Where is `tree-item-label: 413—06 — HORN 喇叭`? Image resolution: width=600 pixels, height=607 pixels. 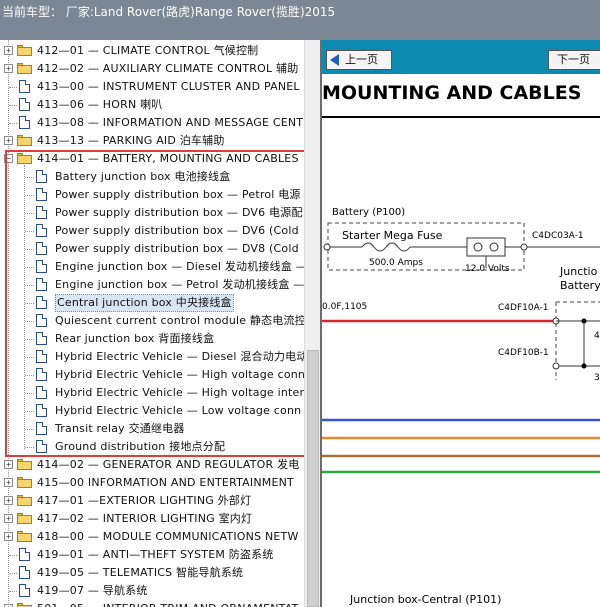
tree-item-label: 413—06 — HORN 喇叭 is located at coordinates (100, 104).